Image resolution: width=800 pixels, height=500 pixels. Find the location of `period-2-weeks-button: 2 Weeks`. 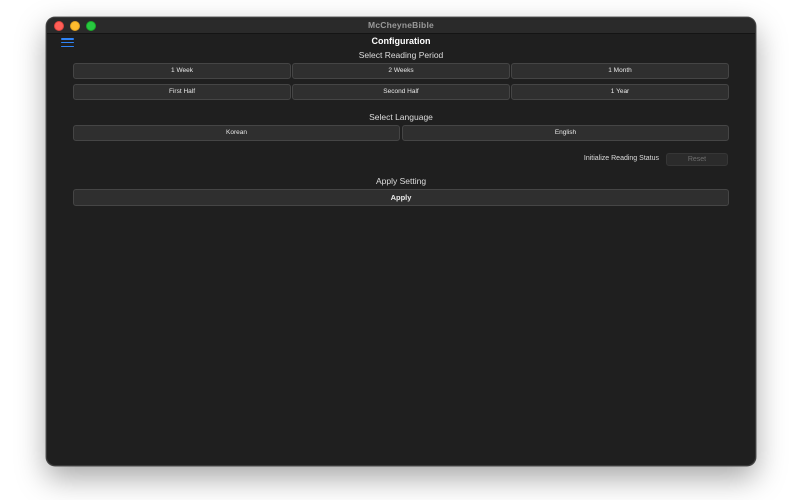

period-2-weeks-button: 2 Weeks is located at coordinates (401, 71).